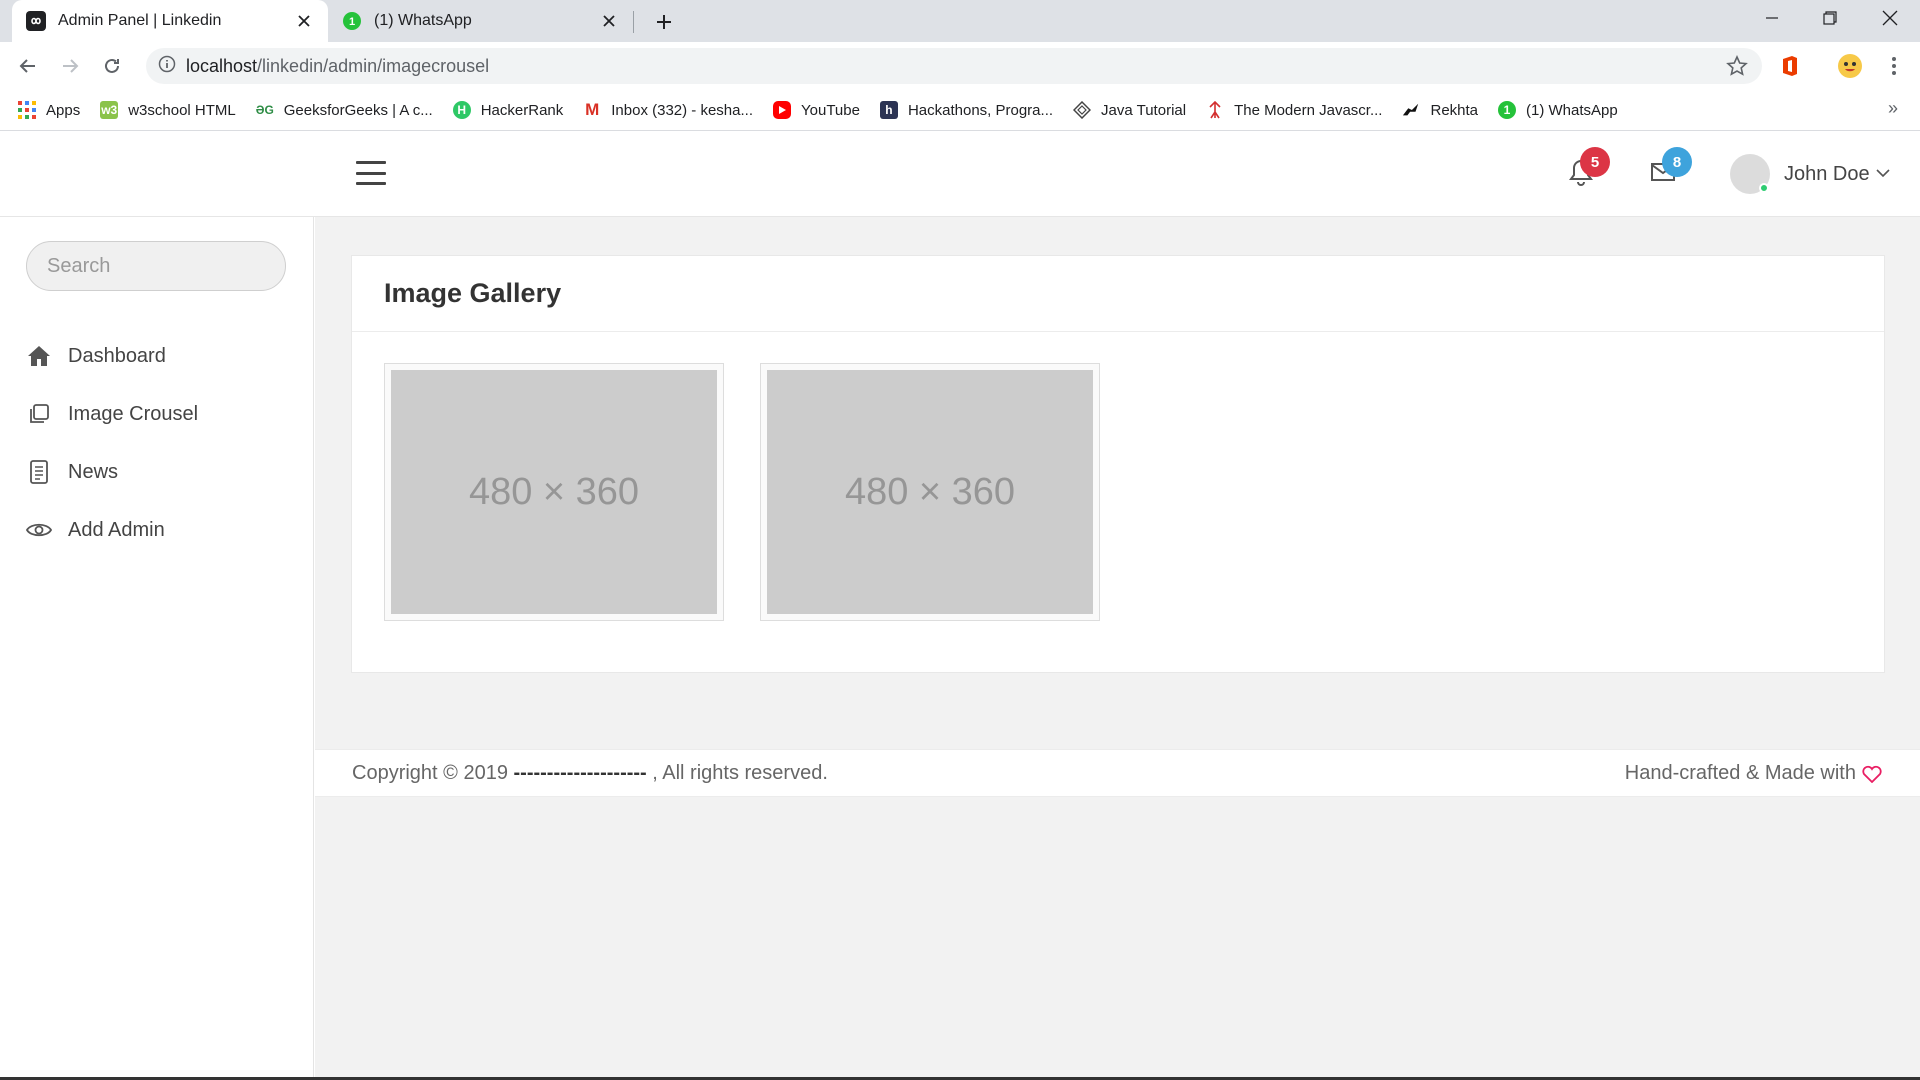  What do you see at coordinates (1764, 188) in the screenshot?
I see `online-status-dot` at bounding box center [1764, 188].